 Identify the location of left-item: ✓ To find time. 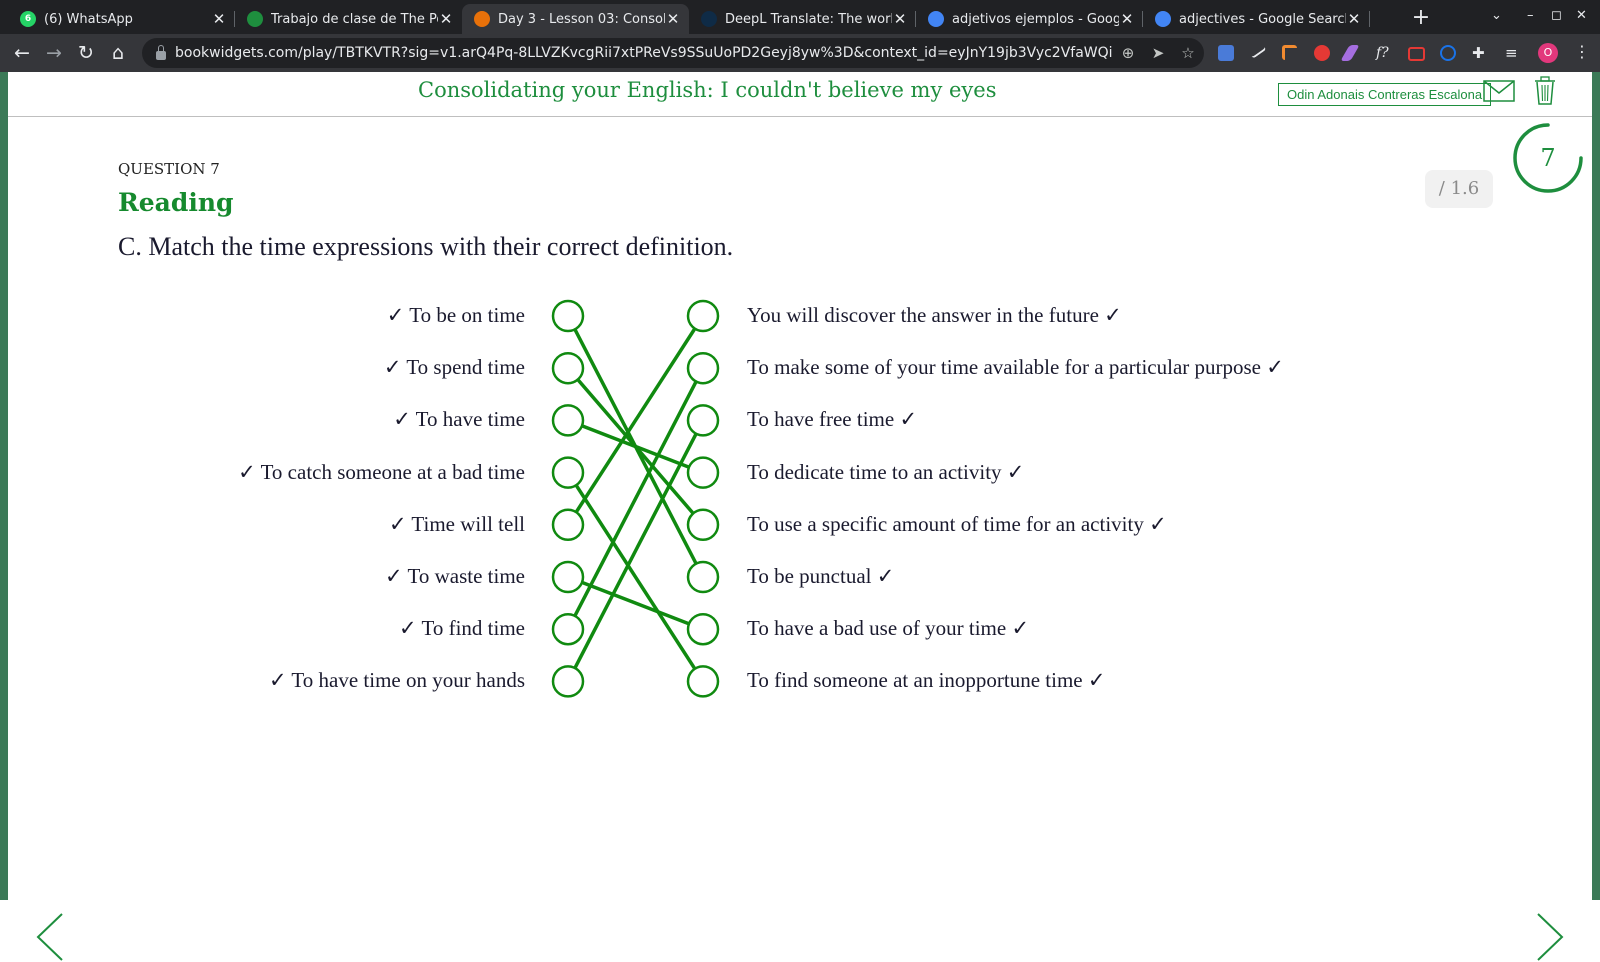
(462, 628).